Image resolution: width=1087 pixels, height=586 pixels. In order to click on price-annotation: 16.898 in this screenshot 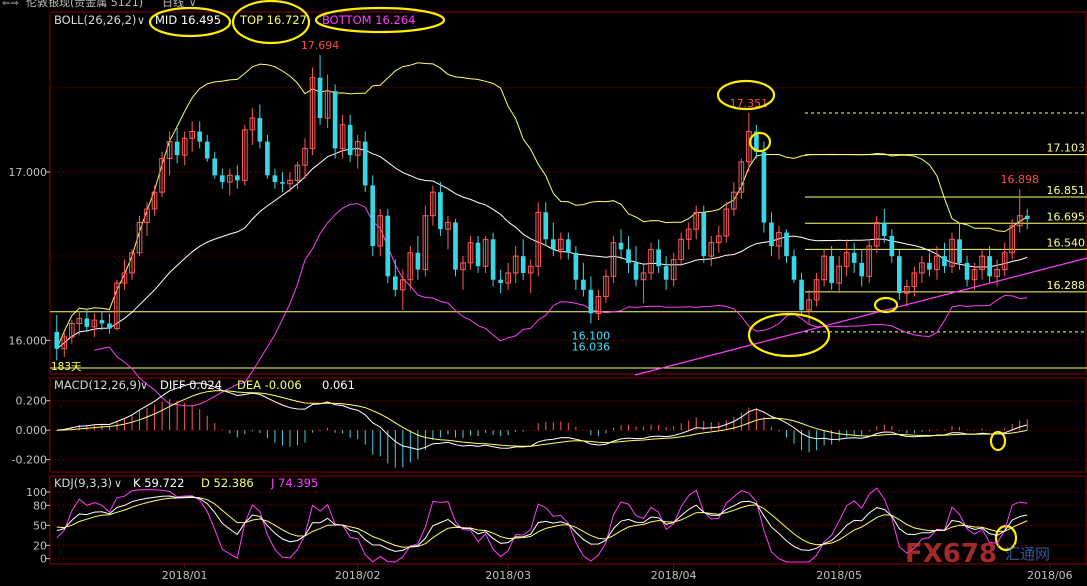, I will do `click(1019, 179)`.